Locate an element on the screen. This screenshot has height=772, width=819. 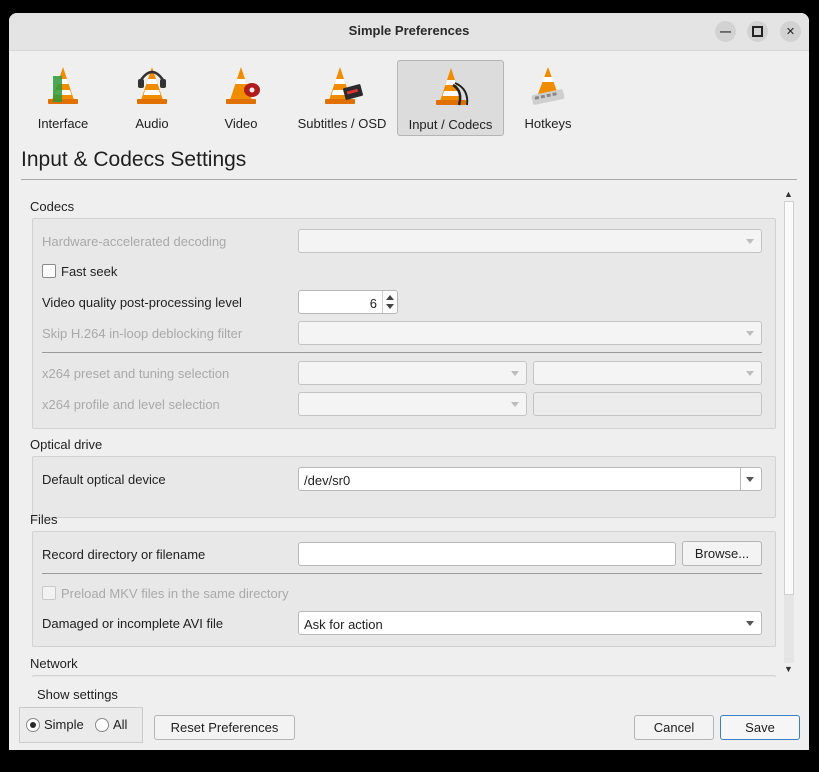
window-title: Simple Preferences is located at coordinates (409, 30).